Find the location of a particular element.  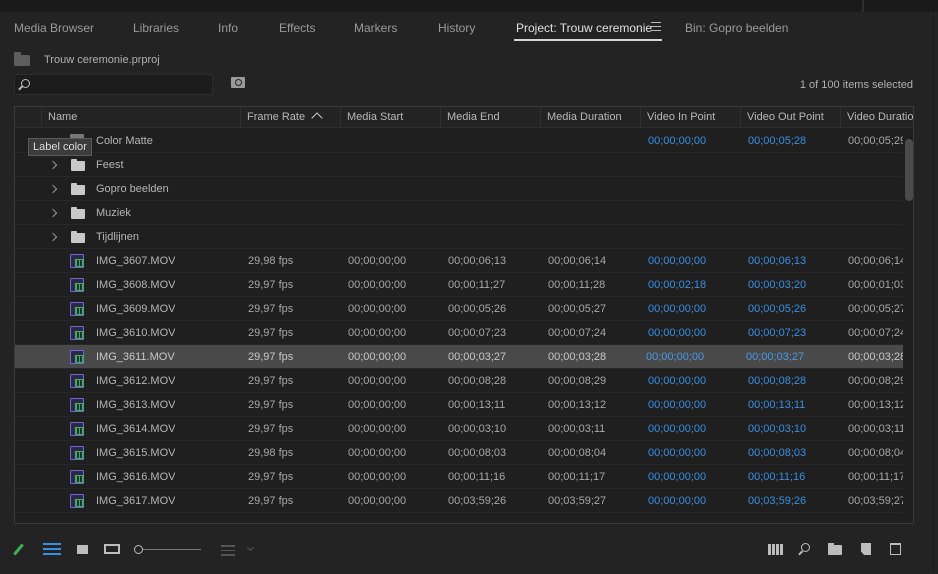

tab-effects: Effects is located at coordinates (297, 28).